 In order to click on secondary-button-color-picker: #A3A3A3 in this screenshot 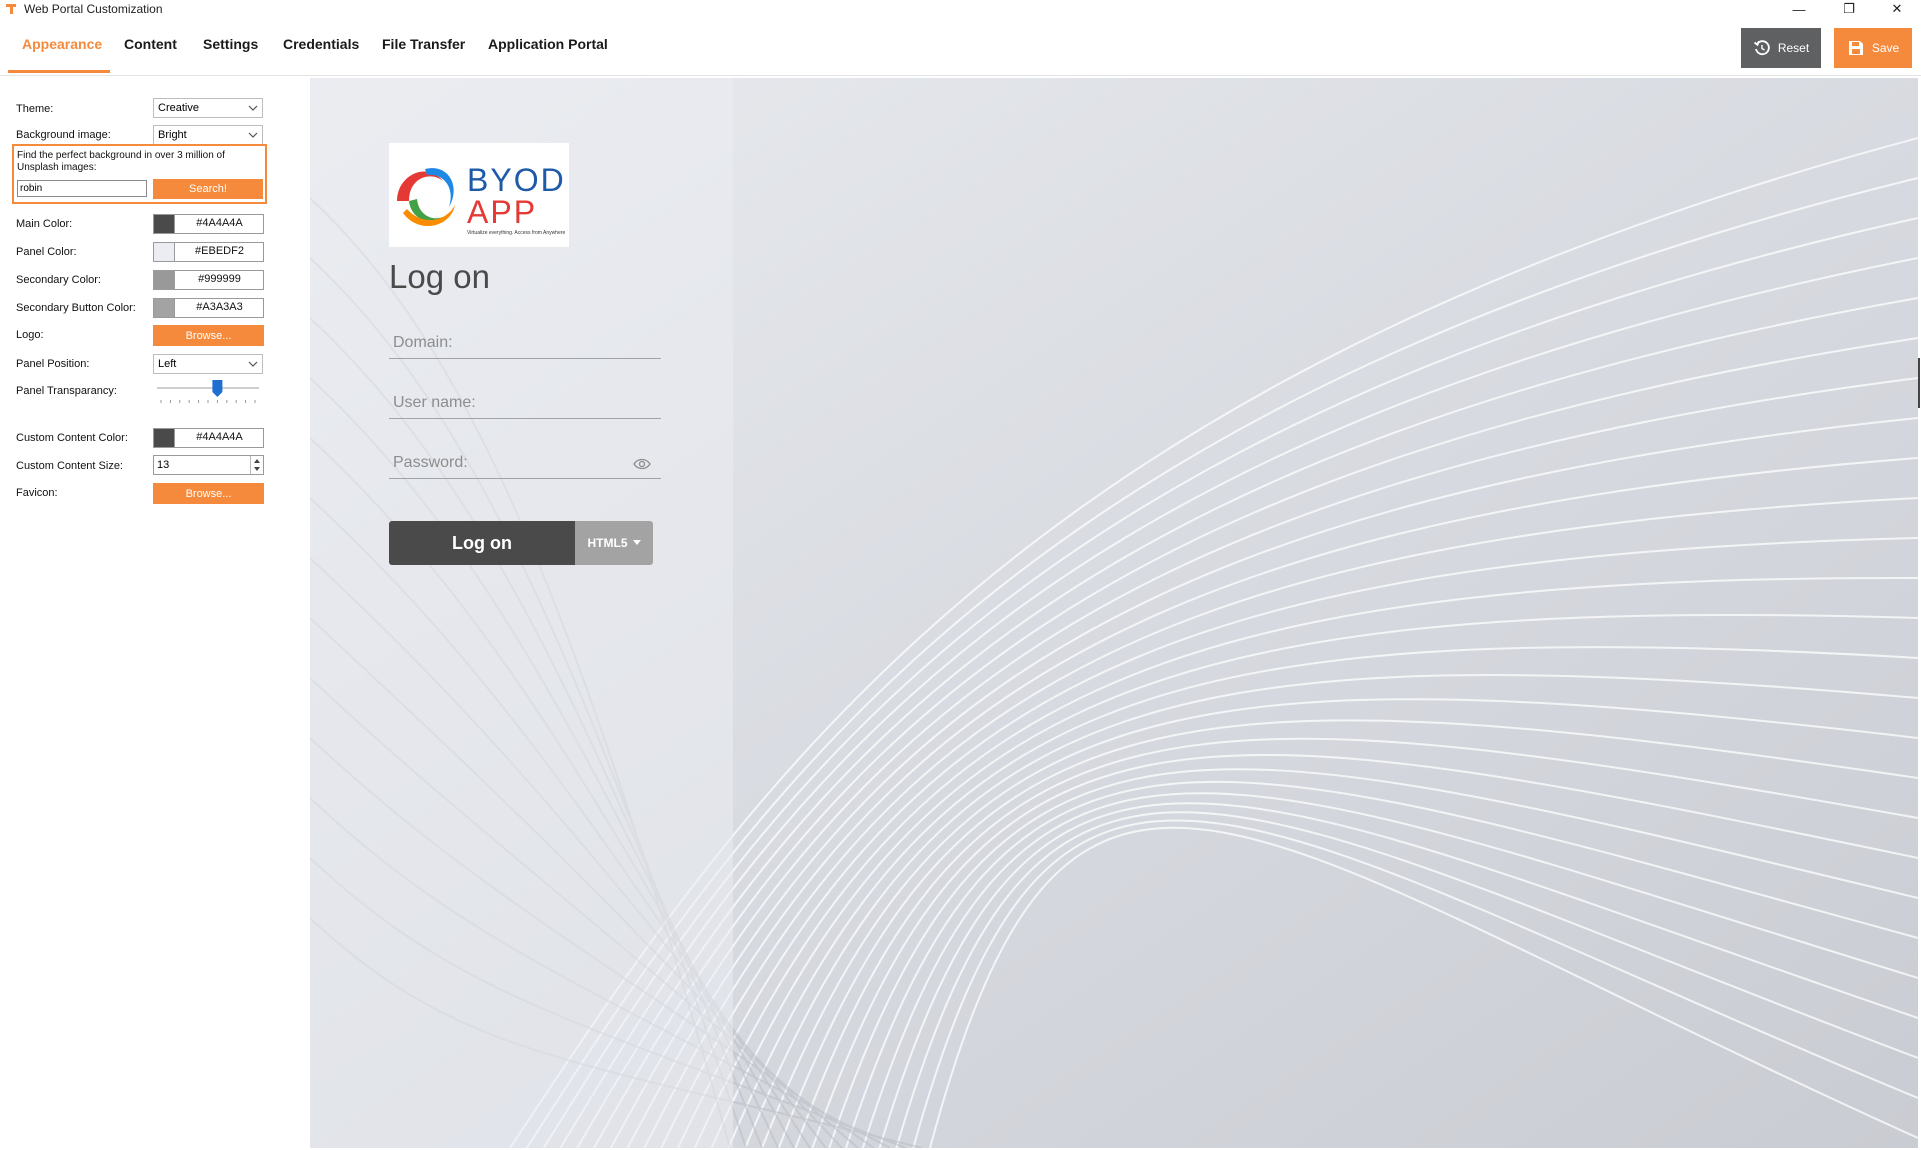, I will do `click(208, 308)`.